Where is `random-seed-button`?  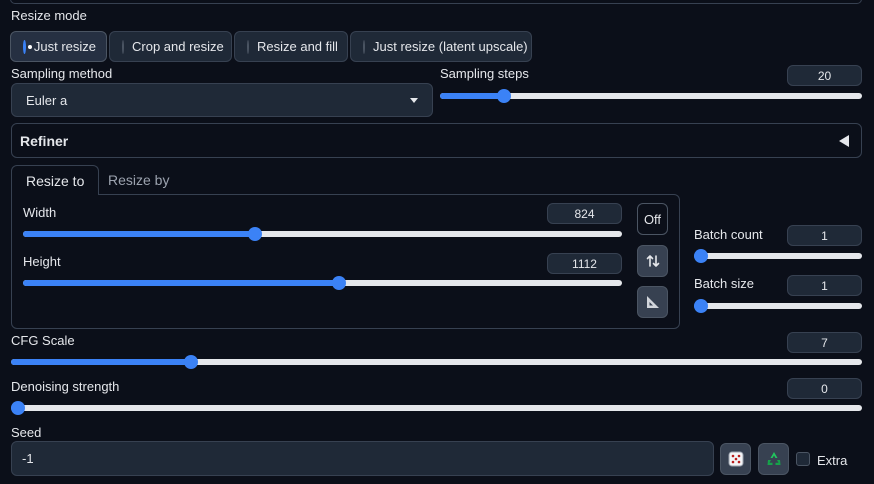
random-seed-button is located at coordinates (735, 459).